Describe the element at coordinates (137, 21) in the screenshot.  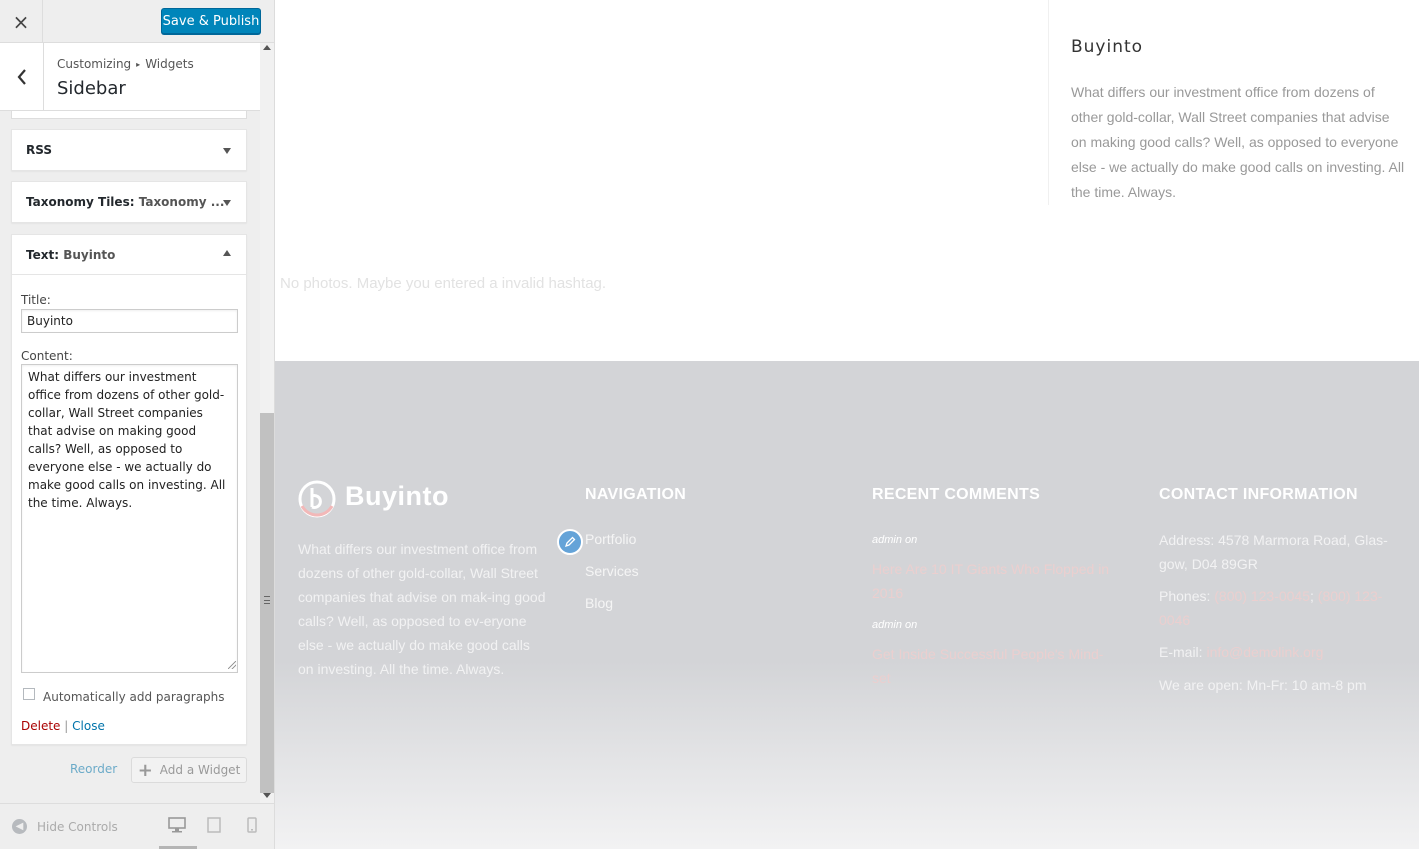
I see `customizer-header-actions: × Save & Publish` at that location.